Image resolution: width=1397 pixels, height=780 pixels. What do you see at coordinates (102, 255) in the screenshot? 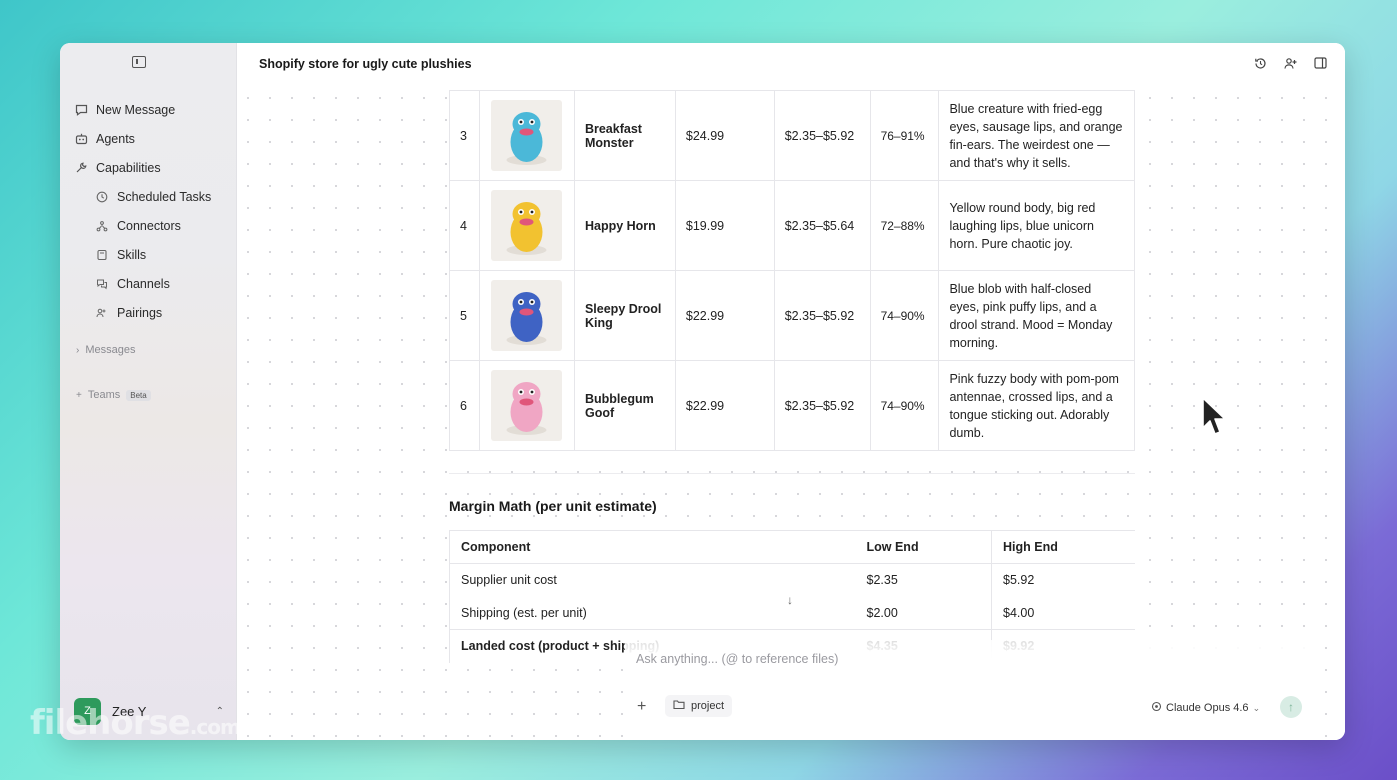
I see `skills-icon` at bounding box center [102, 255].